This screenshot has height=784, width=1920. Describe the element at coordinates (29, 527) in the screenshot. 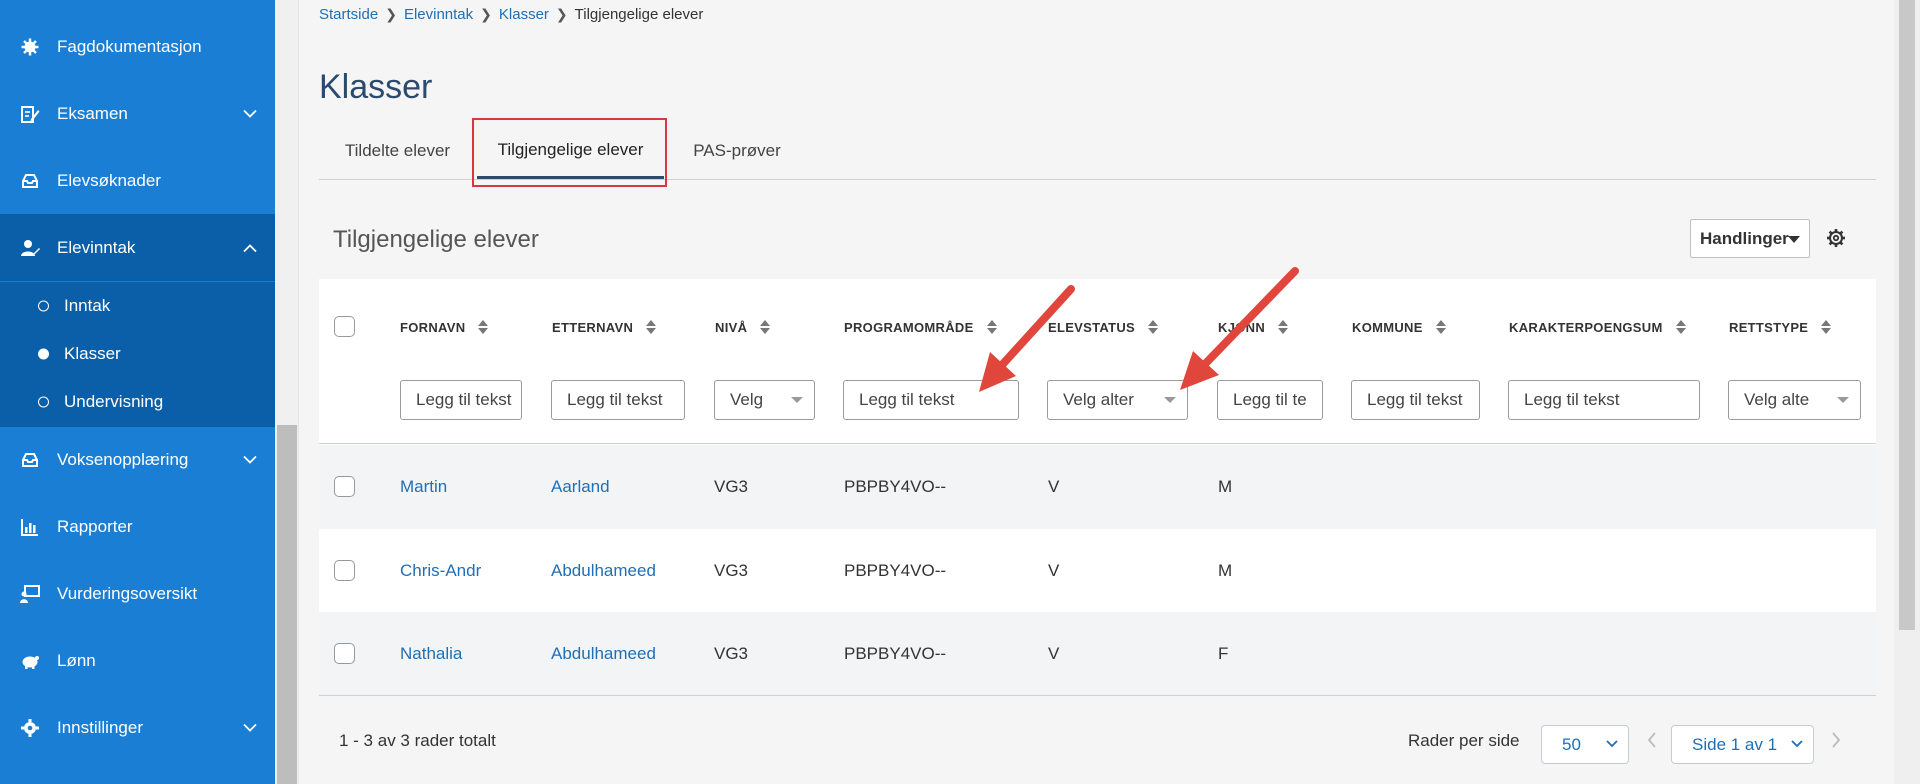

I see `bar-chart-icon` at that location.